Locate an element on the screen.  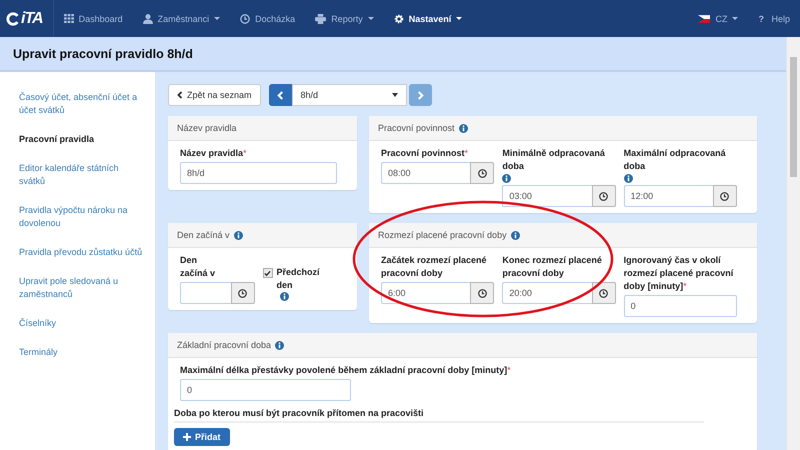
time-field: 08:00 is located at coordinates (425, 173).